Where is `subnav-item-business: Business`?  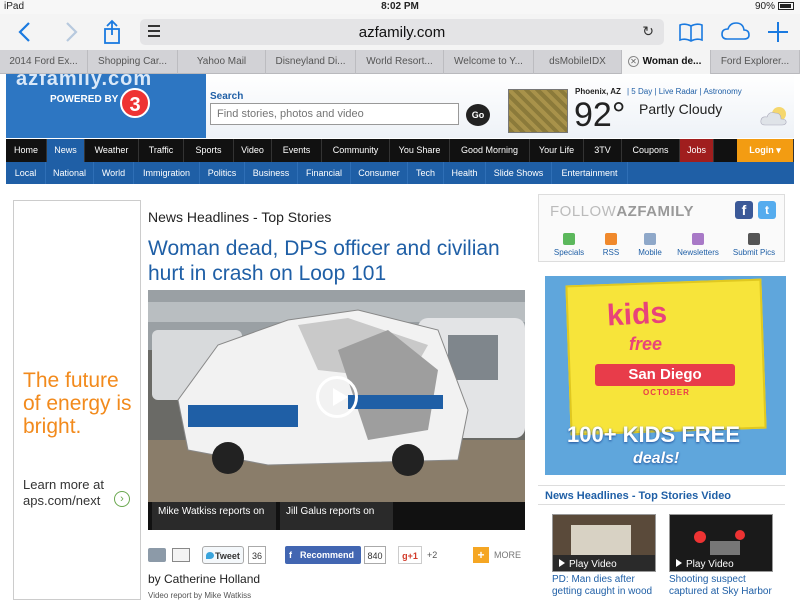
subnav-item-business: Business is located at coordinates (271, 173).